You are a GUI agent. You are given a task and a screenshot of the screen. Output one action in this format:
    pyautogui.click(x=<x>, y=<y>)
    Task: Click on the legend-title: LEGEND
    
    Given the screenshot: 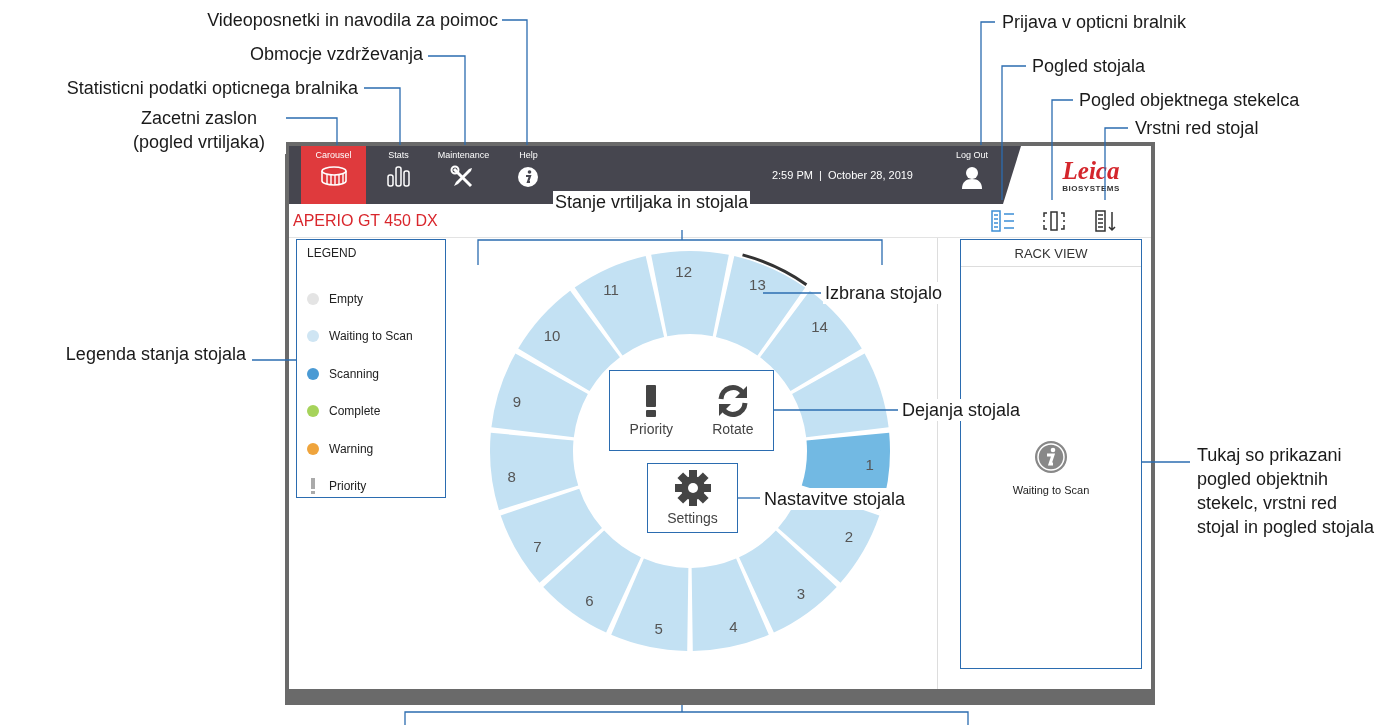 What is the action you would take?
    pyautogui.click(x=332, y=254)
    